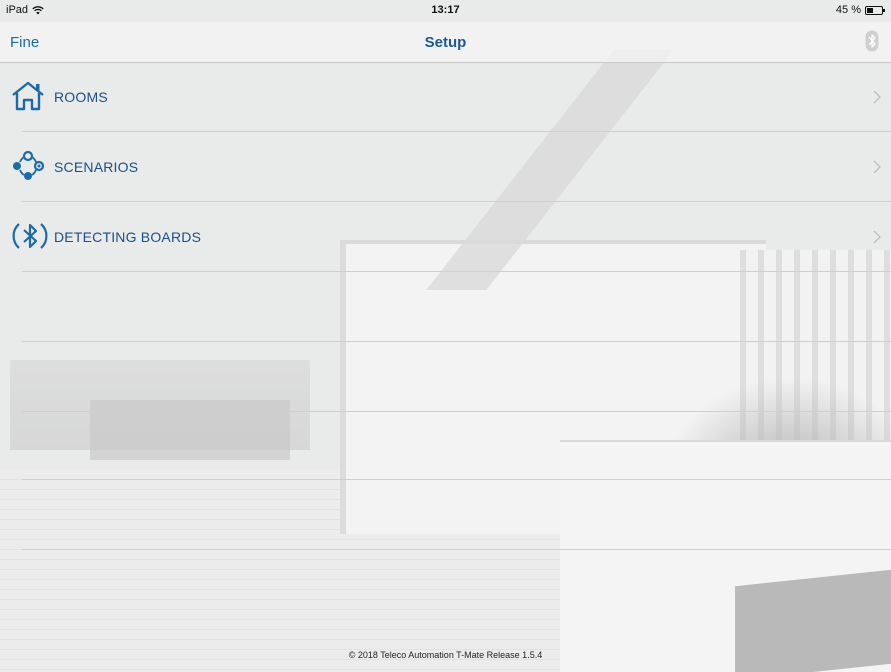  I want to click on status-bar: iPad 13:17 45 %, so click(445, 11).